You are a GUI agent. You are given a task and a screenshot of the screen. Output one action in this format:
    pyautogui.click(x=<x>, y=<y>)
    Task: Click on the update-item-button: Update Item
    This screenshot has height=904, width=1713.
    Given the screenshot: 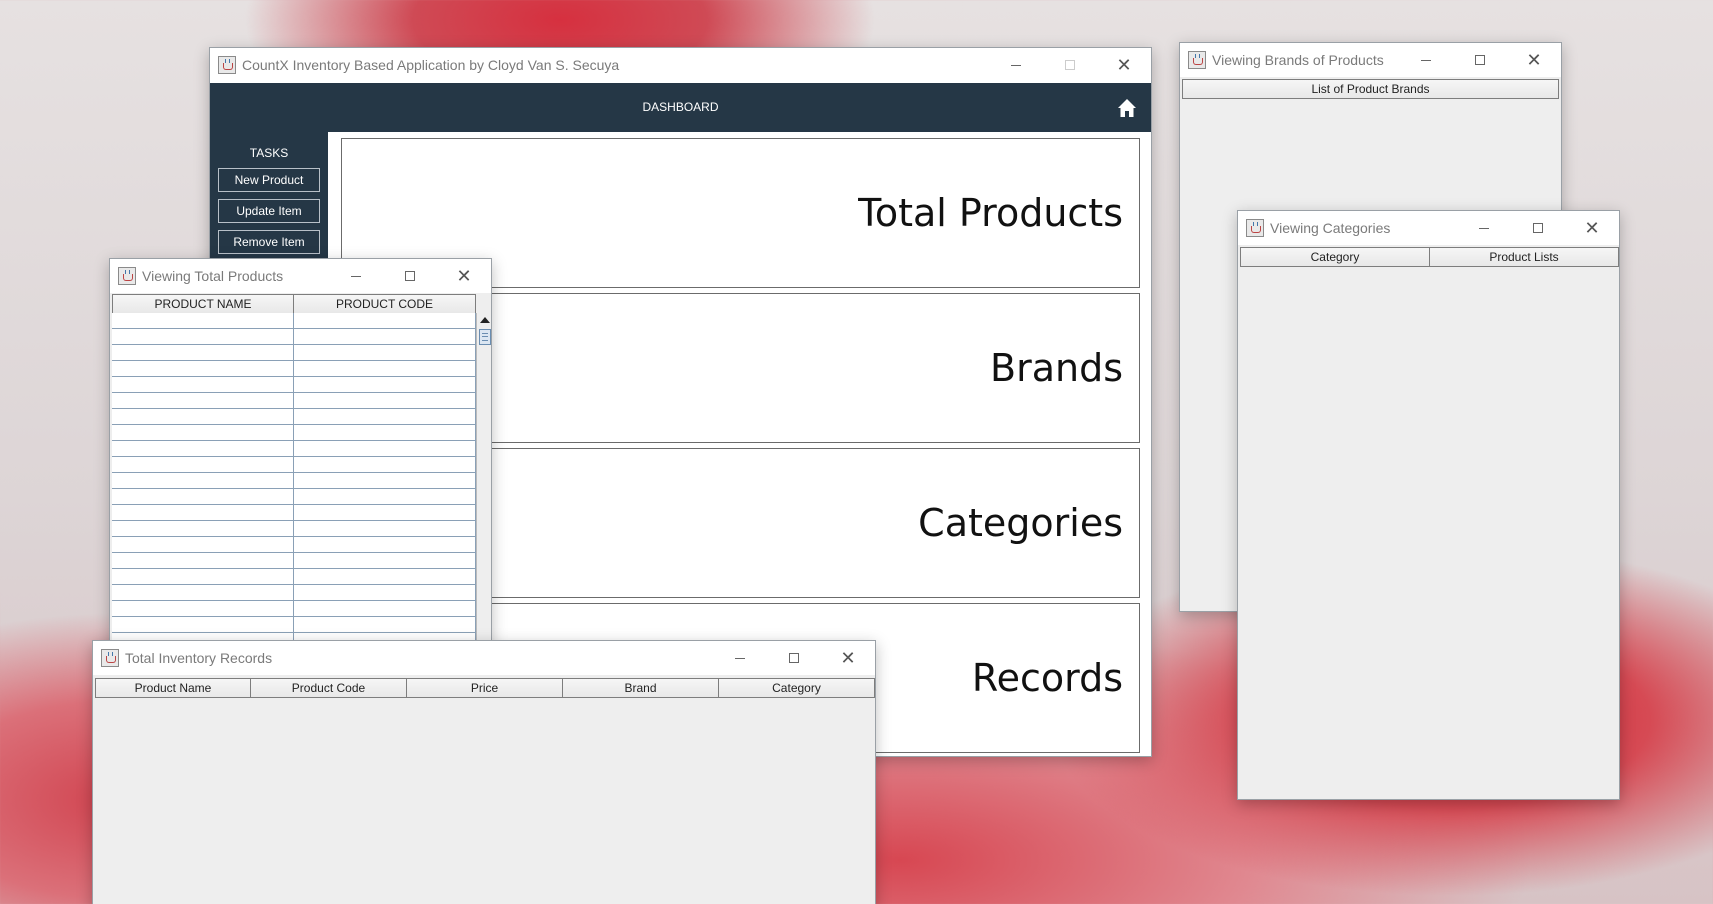 What is the action you would take?
    pyautogui.click(x=269, y=211)
    